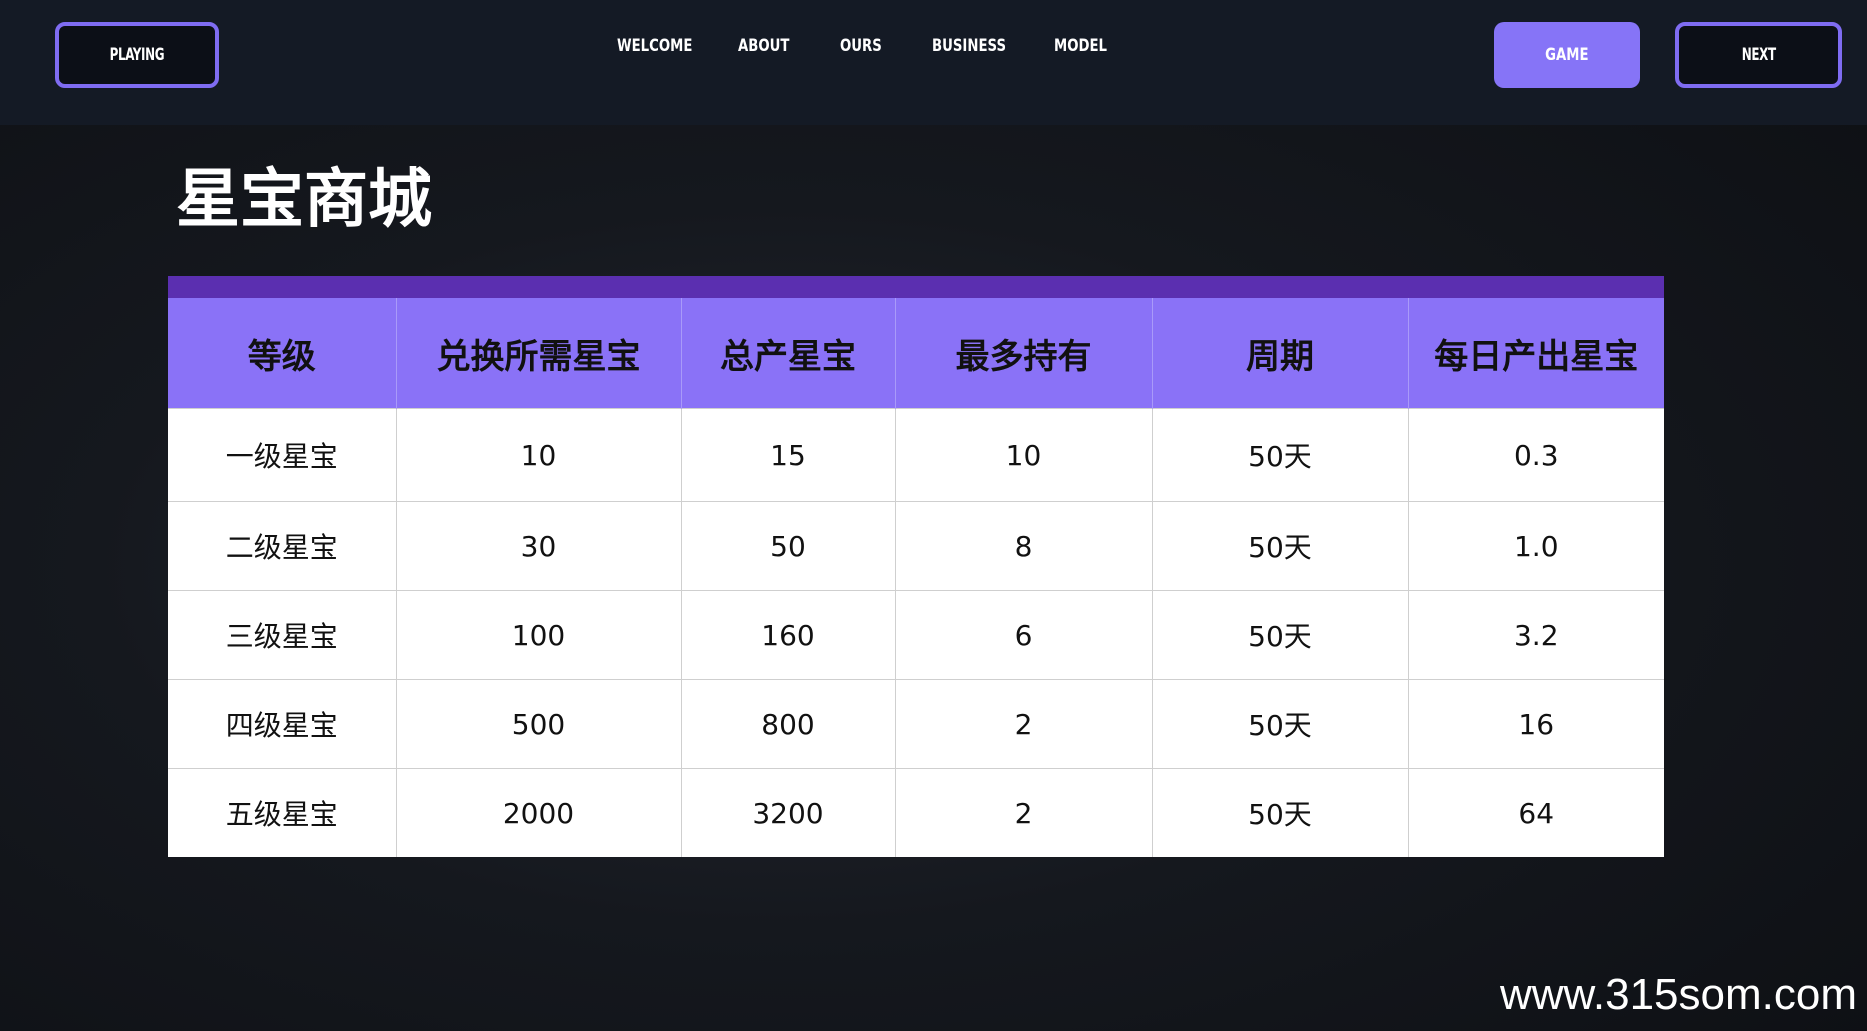  I want to click on table-header-row: 等级 兑换所需星宝 总产星宝 最多持有 周期 每日产出星宝, so click(916, 353).